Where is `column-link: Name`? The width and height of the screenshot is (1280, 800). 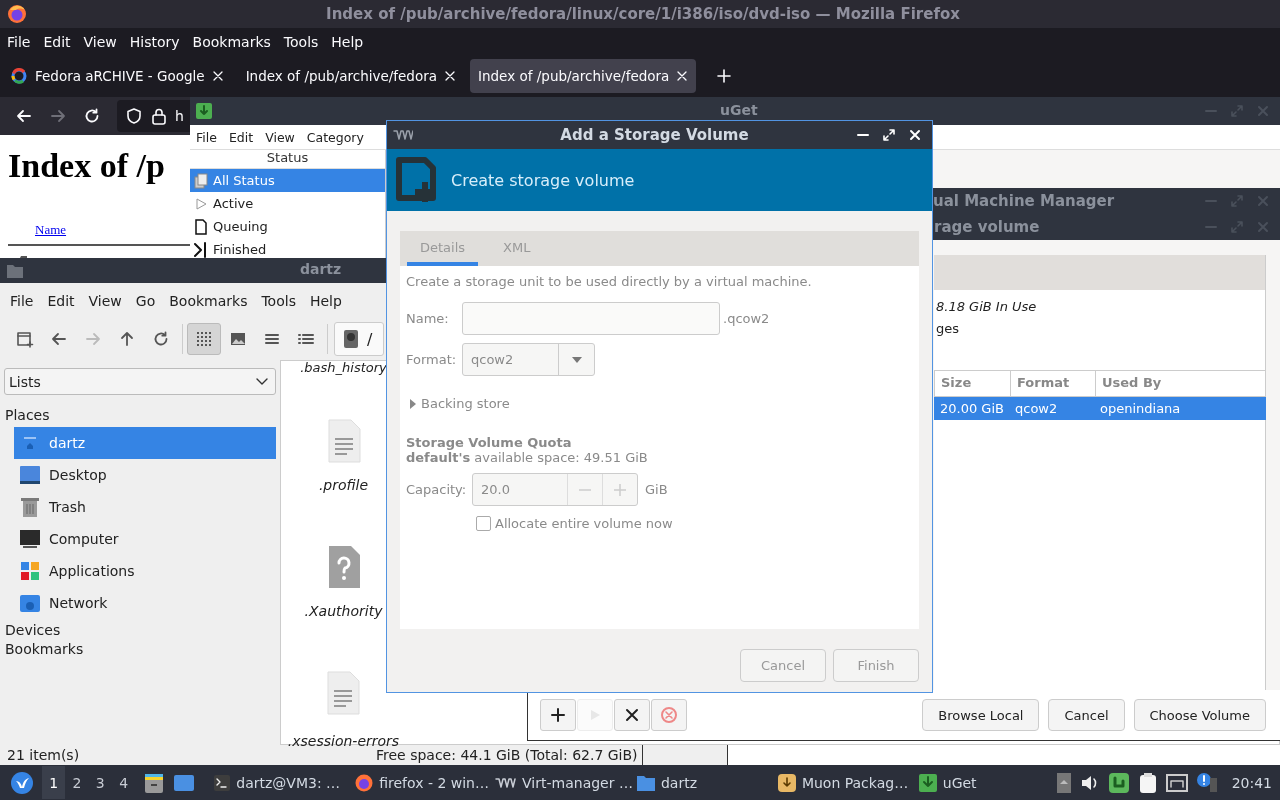 column-link: Name is located at coordinates (51, 230).